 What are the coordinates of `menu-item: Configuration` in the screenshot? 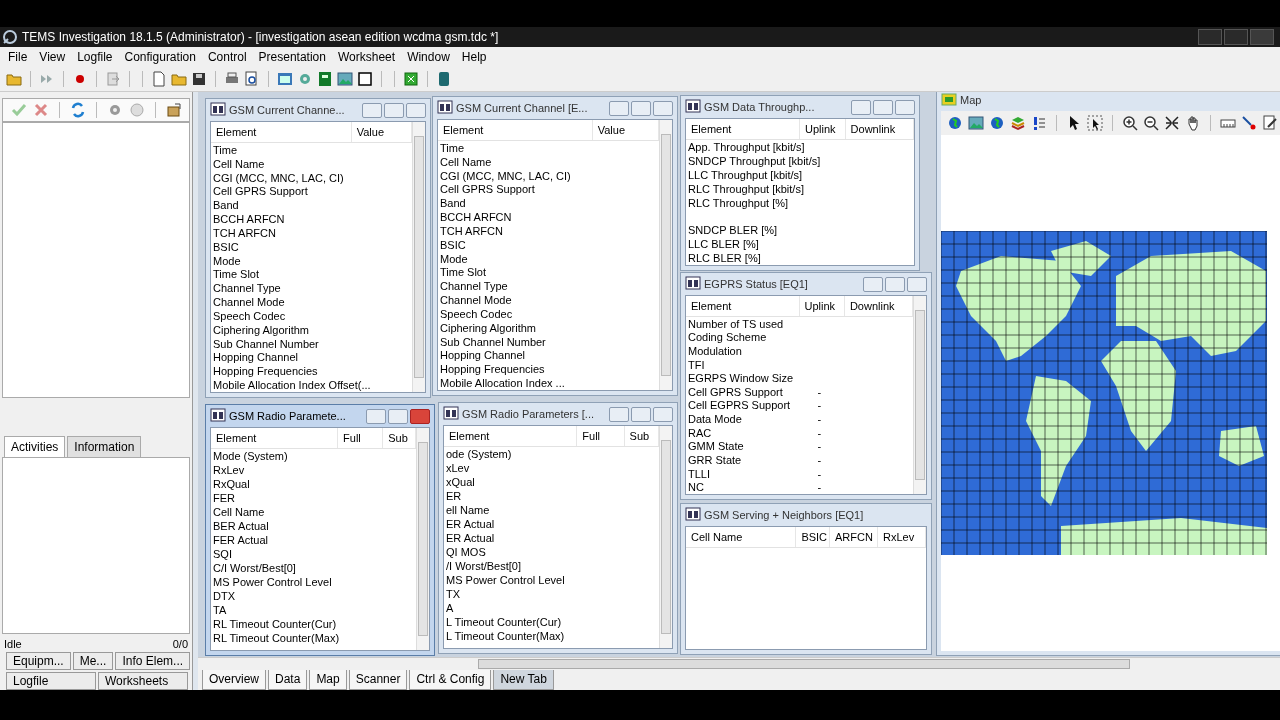 It's located at (160, 57).